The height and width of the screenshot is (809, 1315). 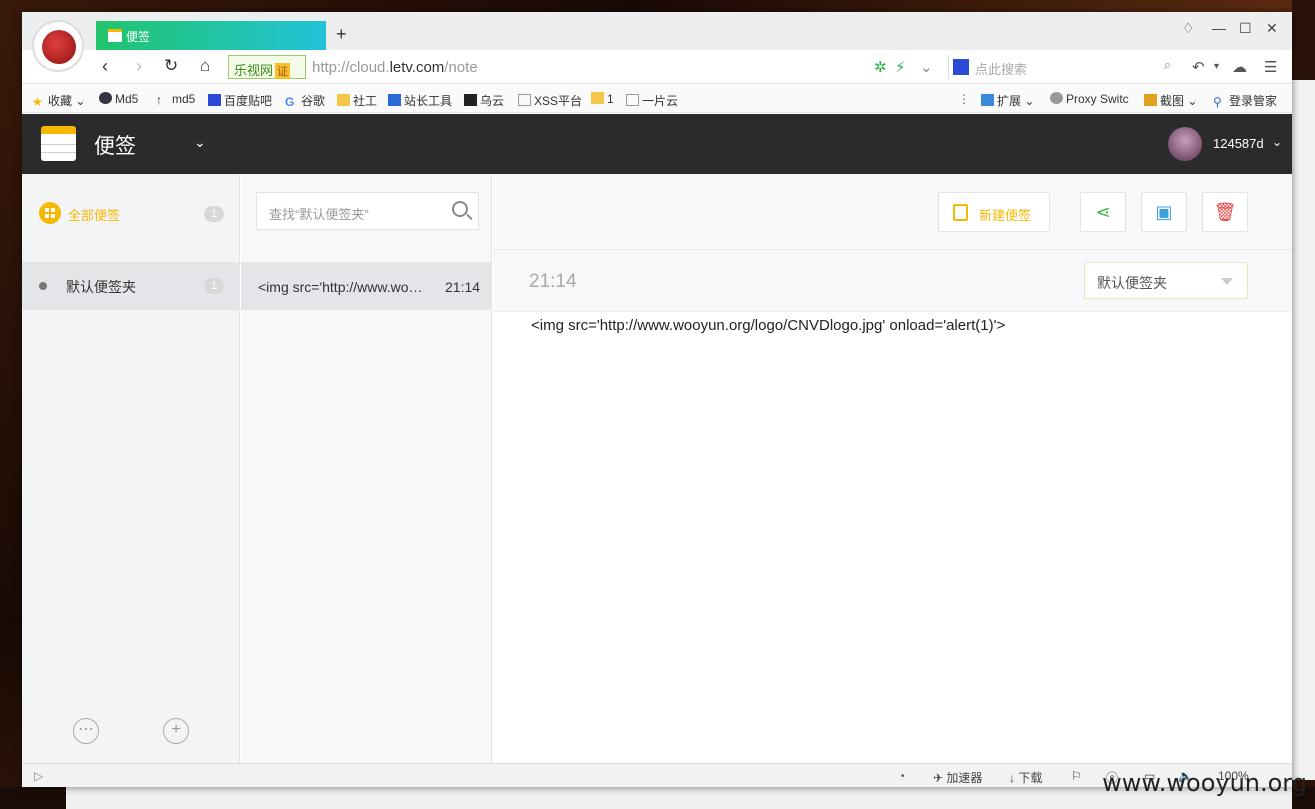 I want to click on user-avatar, so click(x=1185, y=144).